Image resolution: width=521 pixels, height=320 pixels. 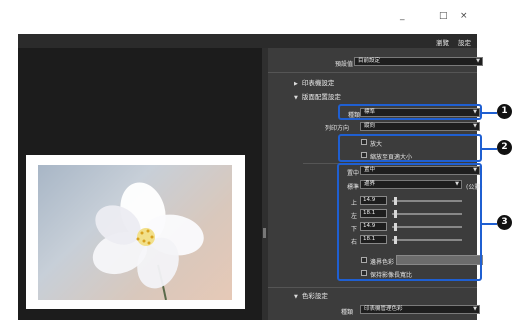 I want to click on preset-label: 預設值, so click(x=344, y=64).